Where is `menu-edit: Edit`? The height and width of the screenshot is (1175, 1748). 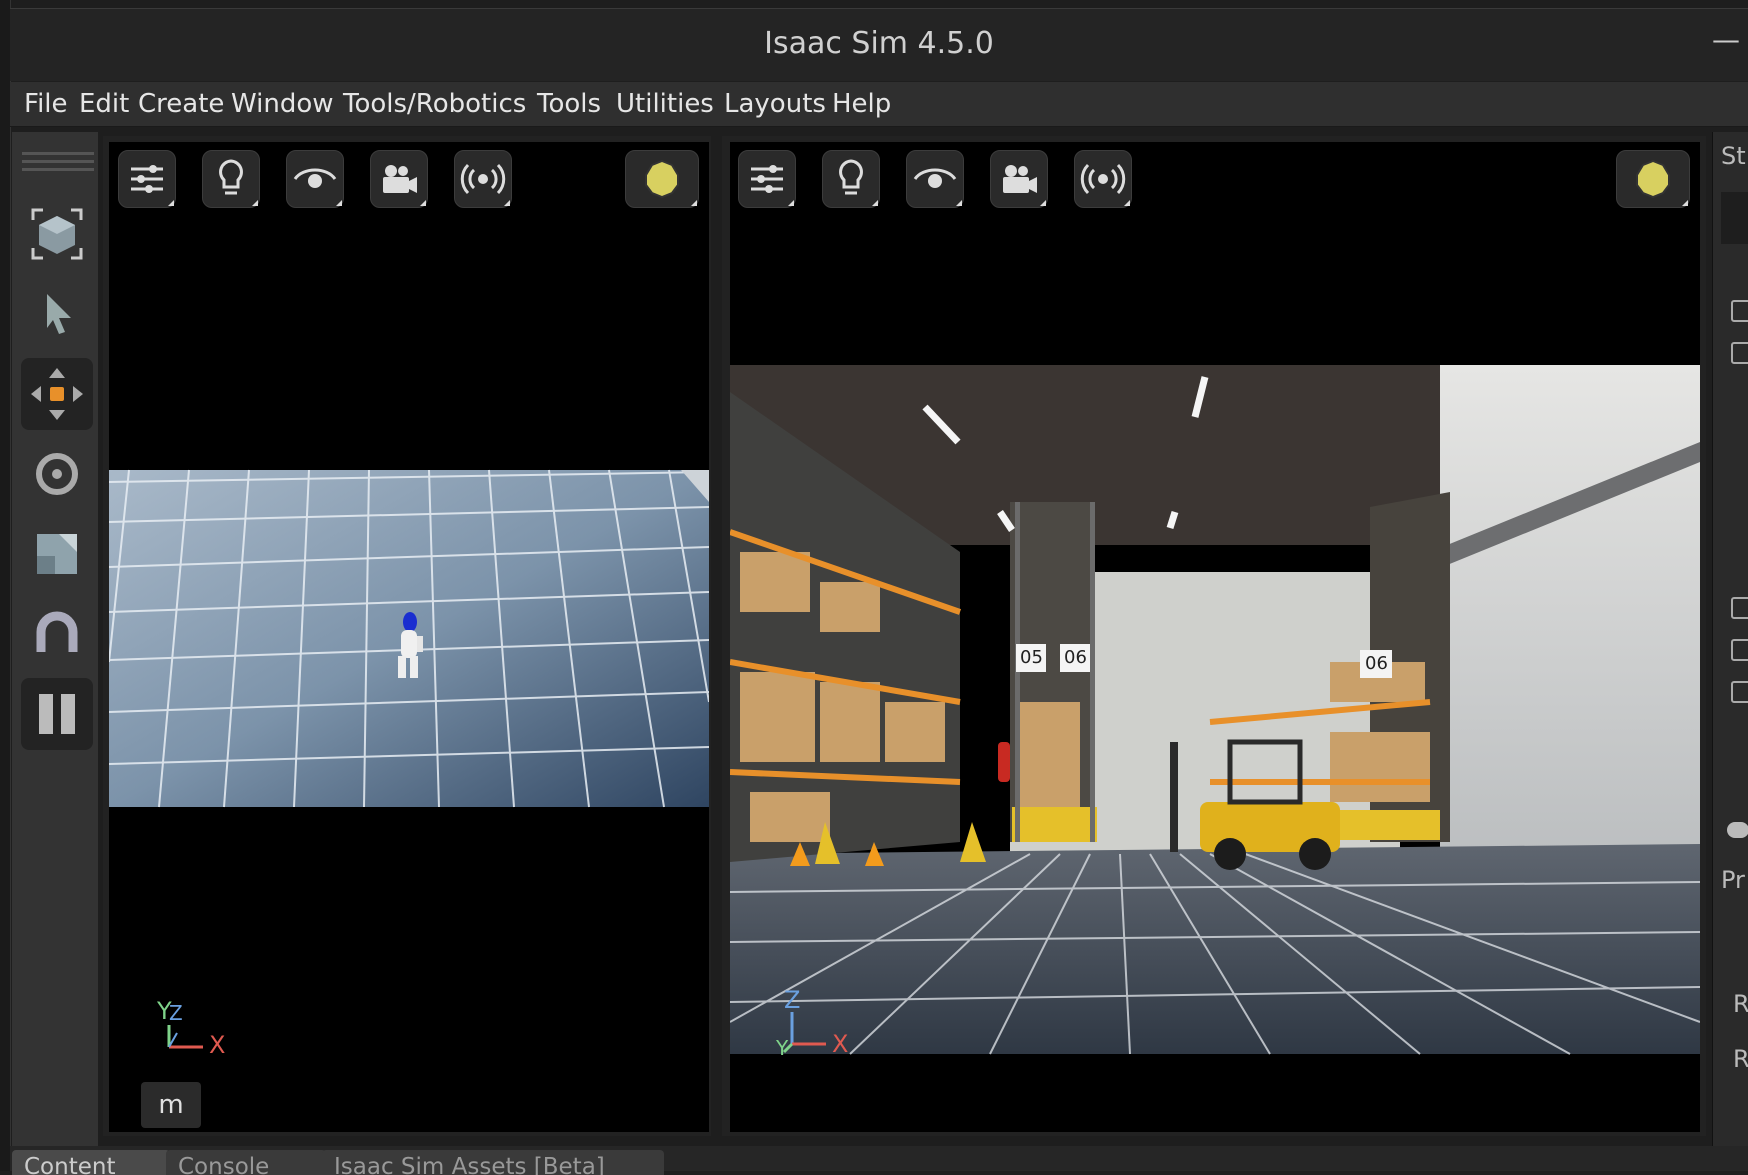
menu-edit: Edit is located at coordinates (104, 104).